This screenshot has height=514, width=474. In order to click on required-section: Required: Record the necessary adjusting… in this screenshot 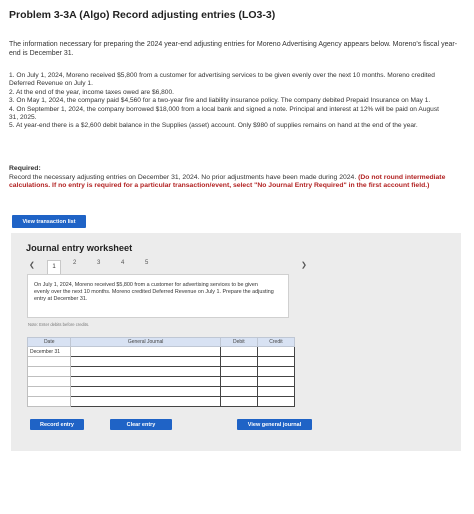, I will do `click(234, 178)`.